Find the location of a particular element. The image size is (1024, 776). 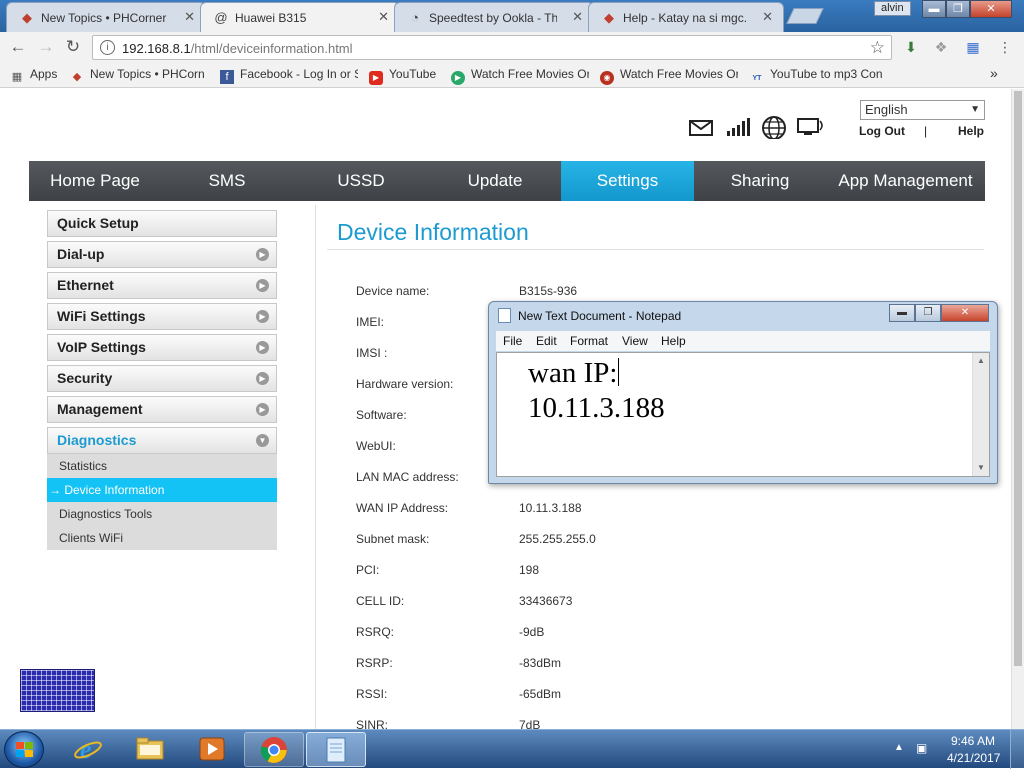

sidebar-item-wifi-settings: WiFi Settings ▶ is located at coordinates (162, 316).